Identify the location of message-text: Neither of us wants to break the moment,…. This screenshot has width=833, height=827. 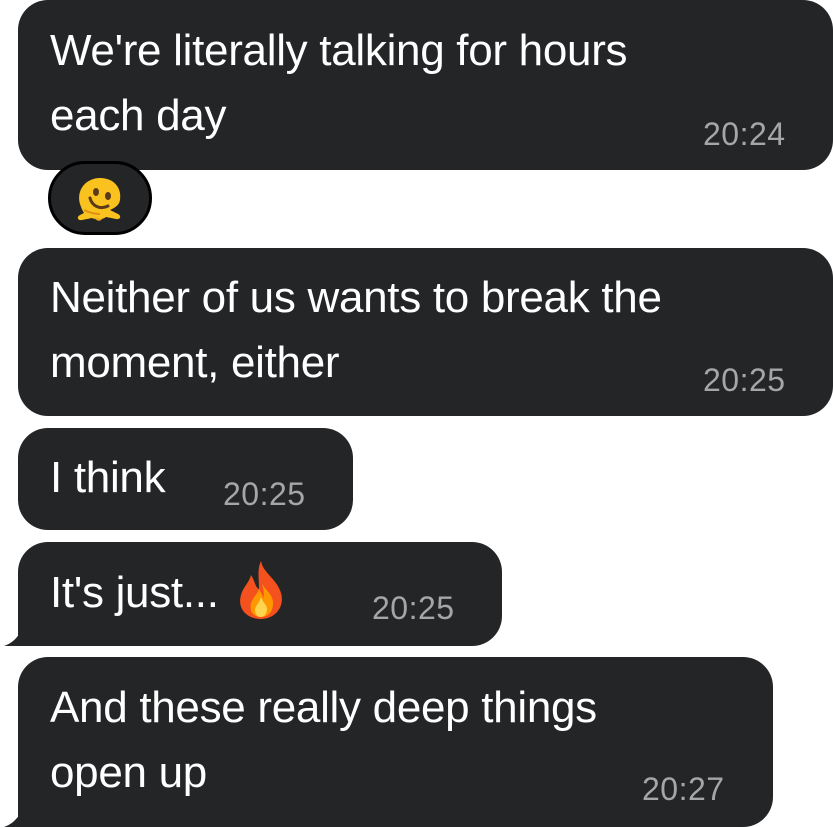
(356, 330).